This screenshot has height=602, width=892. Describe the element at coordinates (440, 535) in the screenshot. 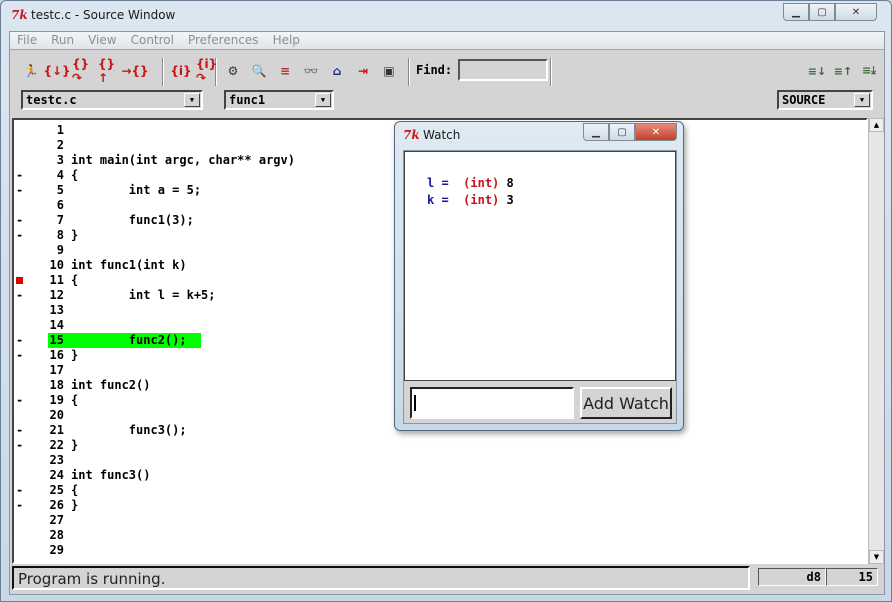

I see `source-line: 28` at that location.